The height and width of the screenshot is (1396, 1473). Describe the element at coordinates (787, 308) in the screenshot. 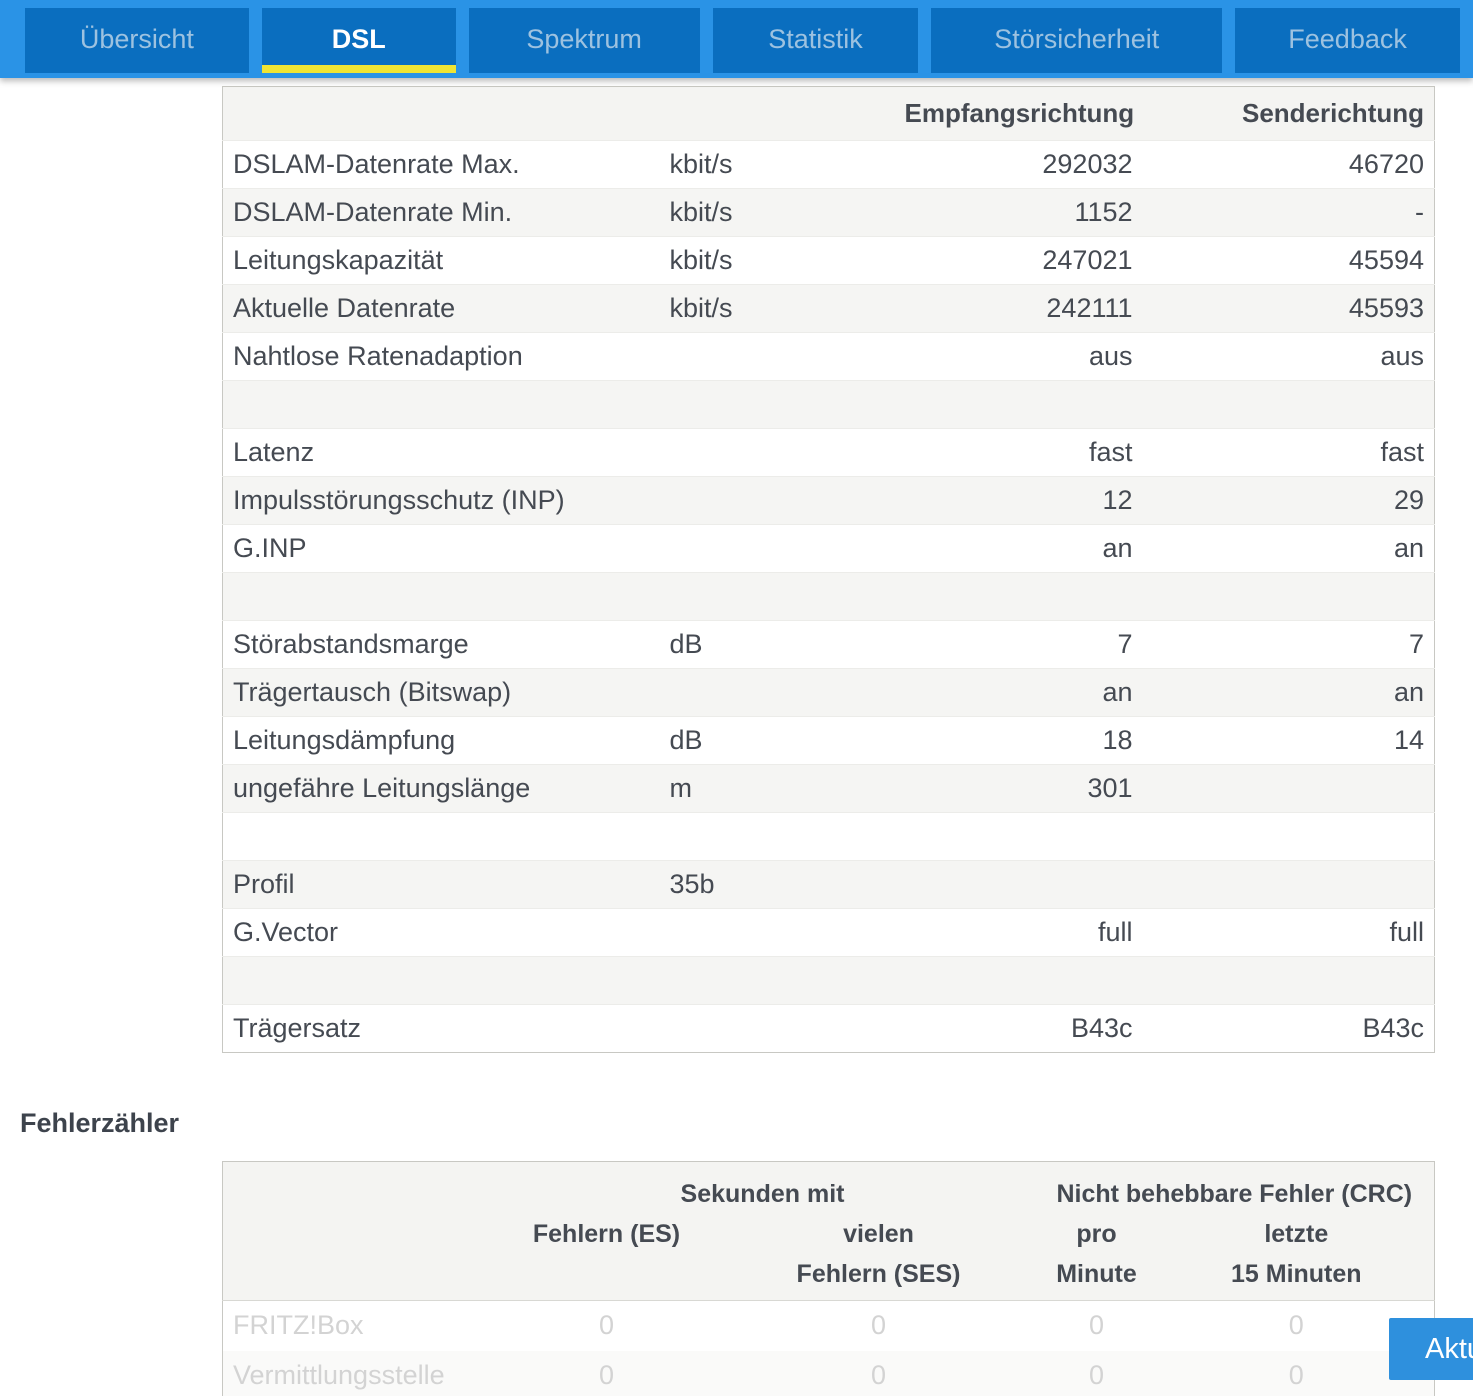

I see `unit-cell: kbit/s` at that location.